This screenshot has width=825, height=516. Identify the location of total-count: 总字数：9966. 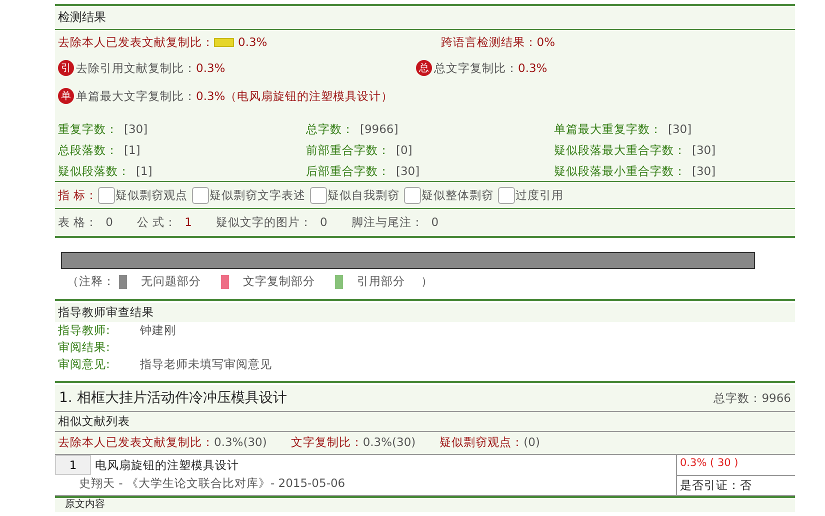
(752, 398).